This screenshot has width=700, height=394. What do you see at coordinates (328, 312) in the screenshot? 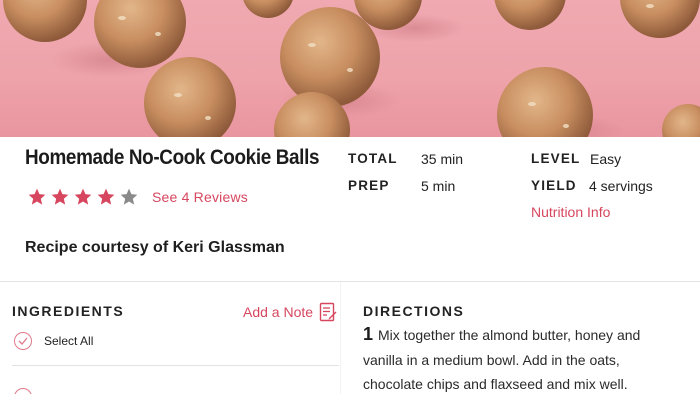
I see `note-edit-icon` at bounding box center [328, 312].